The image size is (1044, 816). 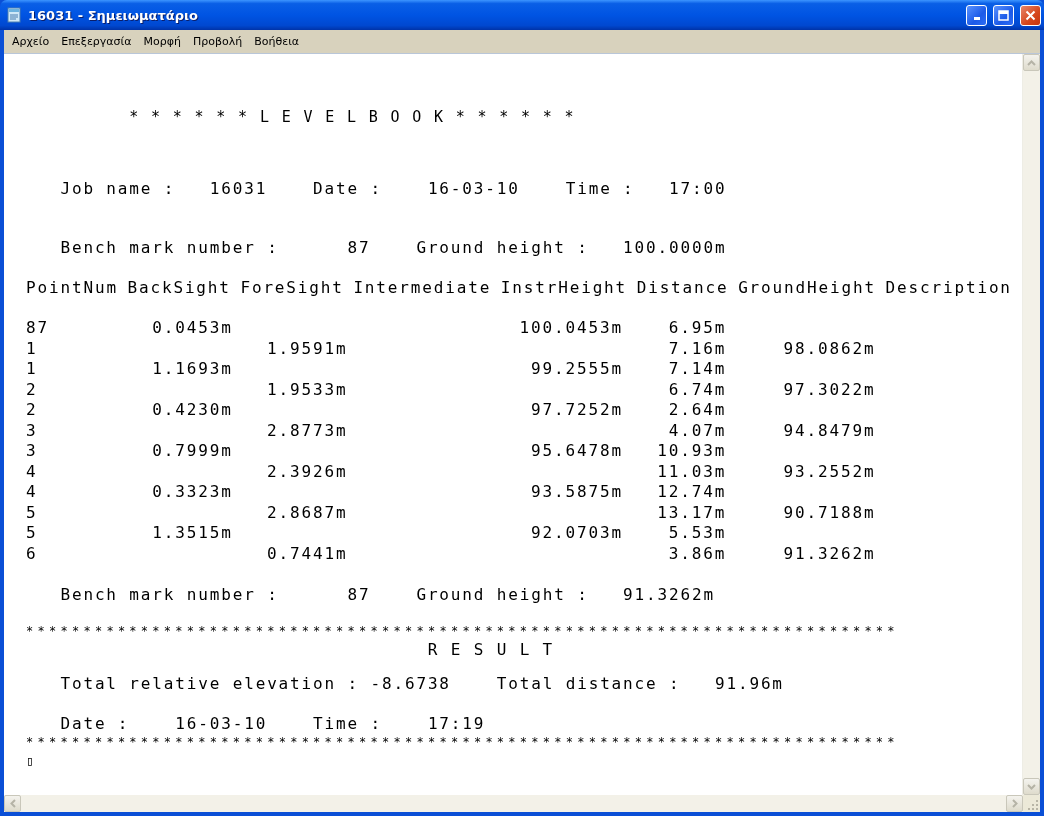 I want to click on document-heading: * * * * * * L E V E L B O O K * * * * * *, so click(x=352, y=117).